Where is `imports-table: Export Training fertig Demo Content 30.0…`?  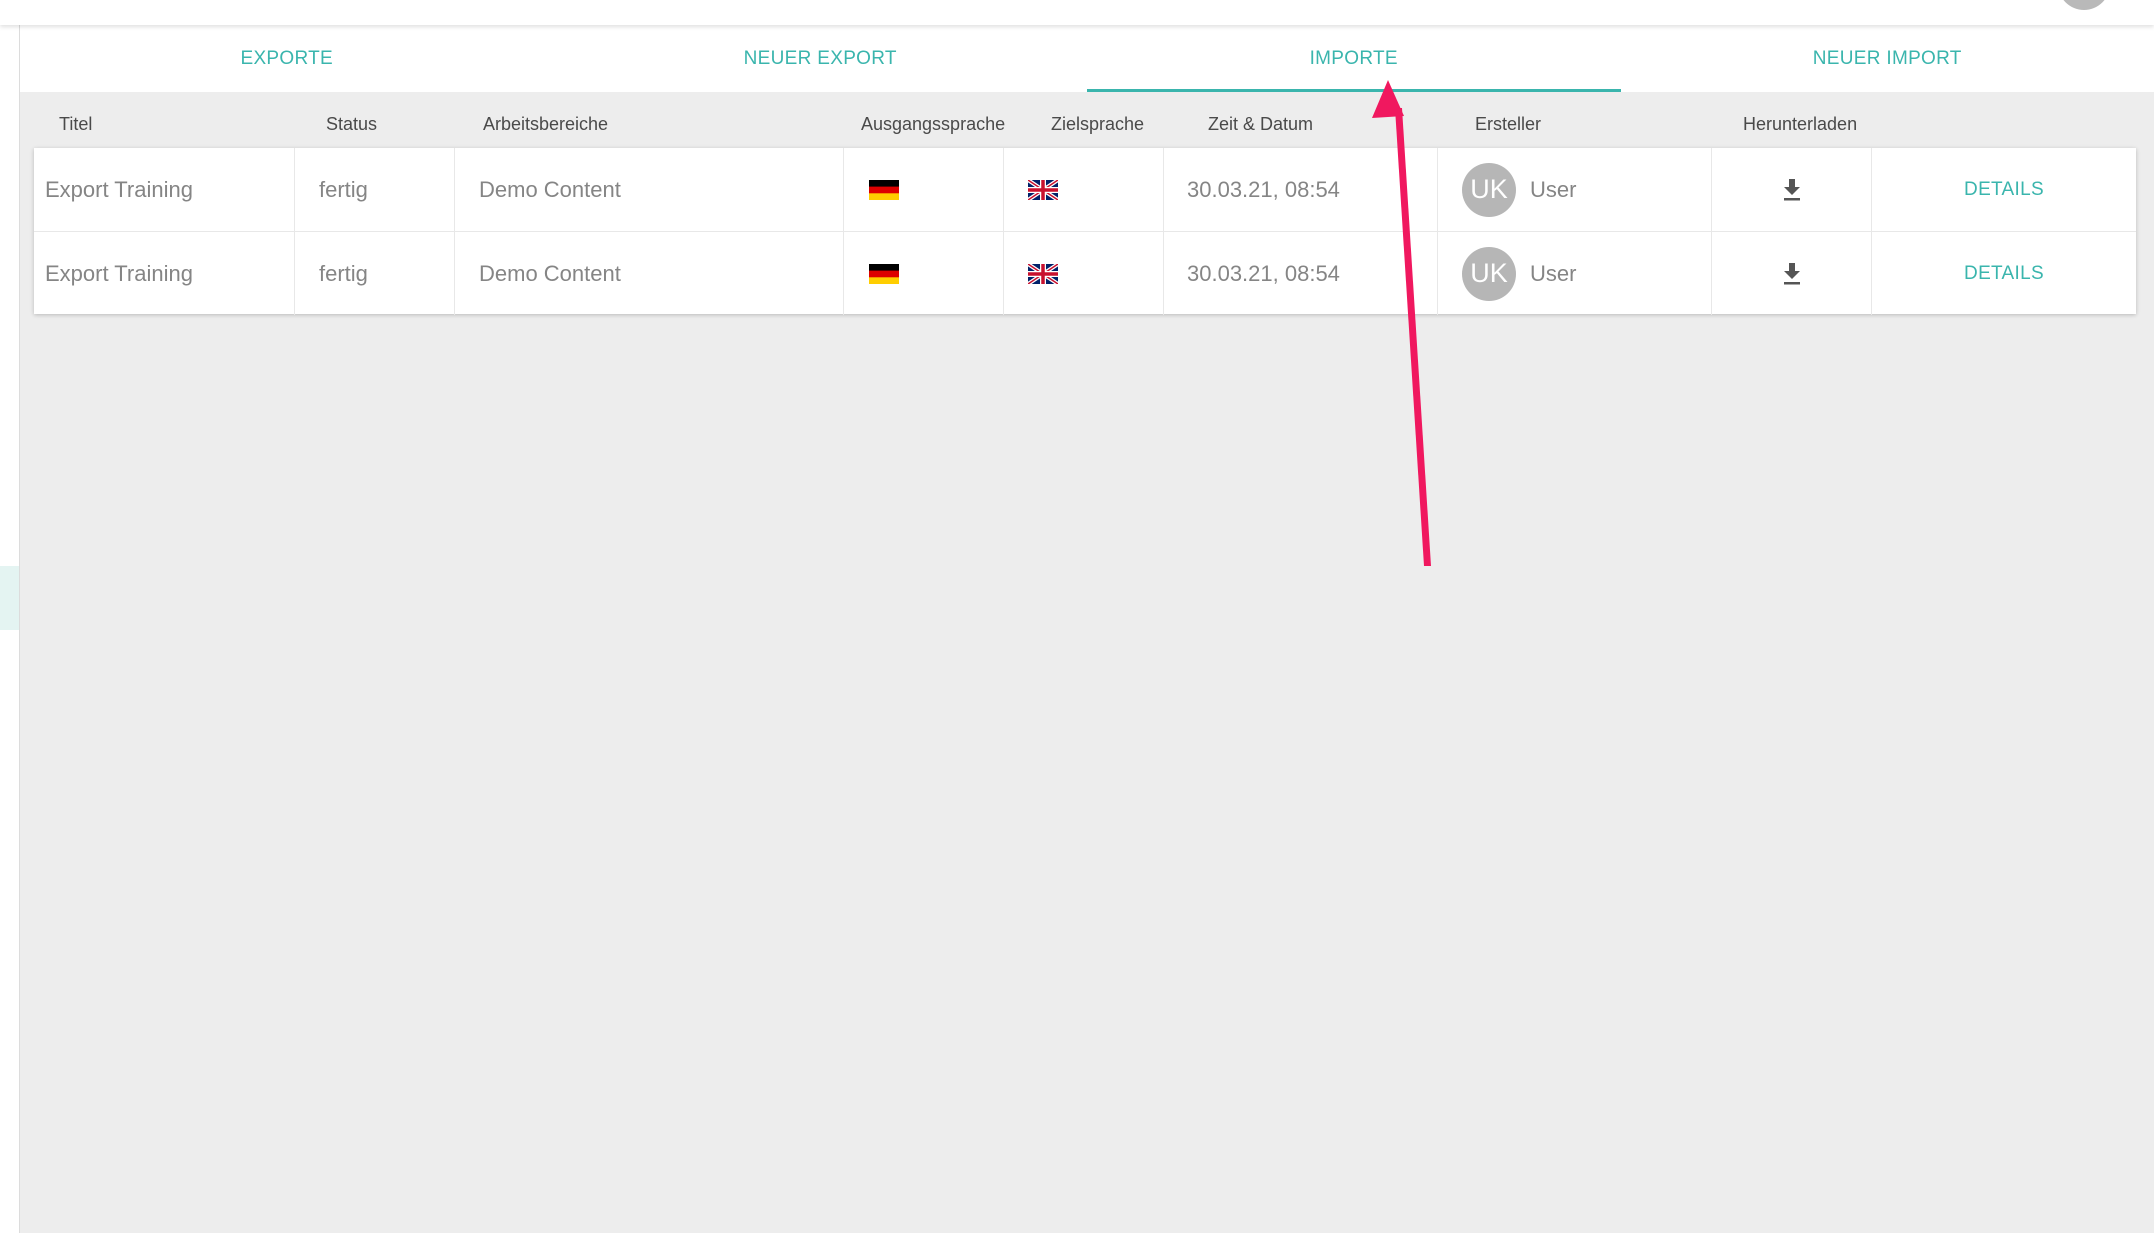 imports-table: Export Training fertig Demo Content 30.0… is located at coordinates (1085, 231).